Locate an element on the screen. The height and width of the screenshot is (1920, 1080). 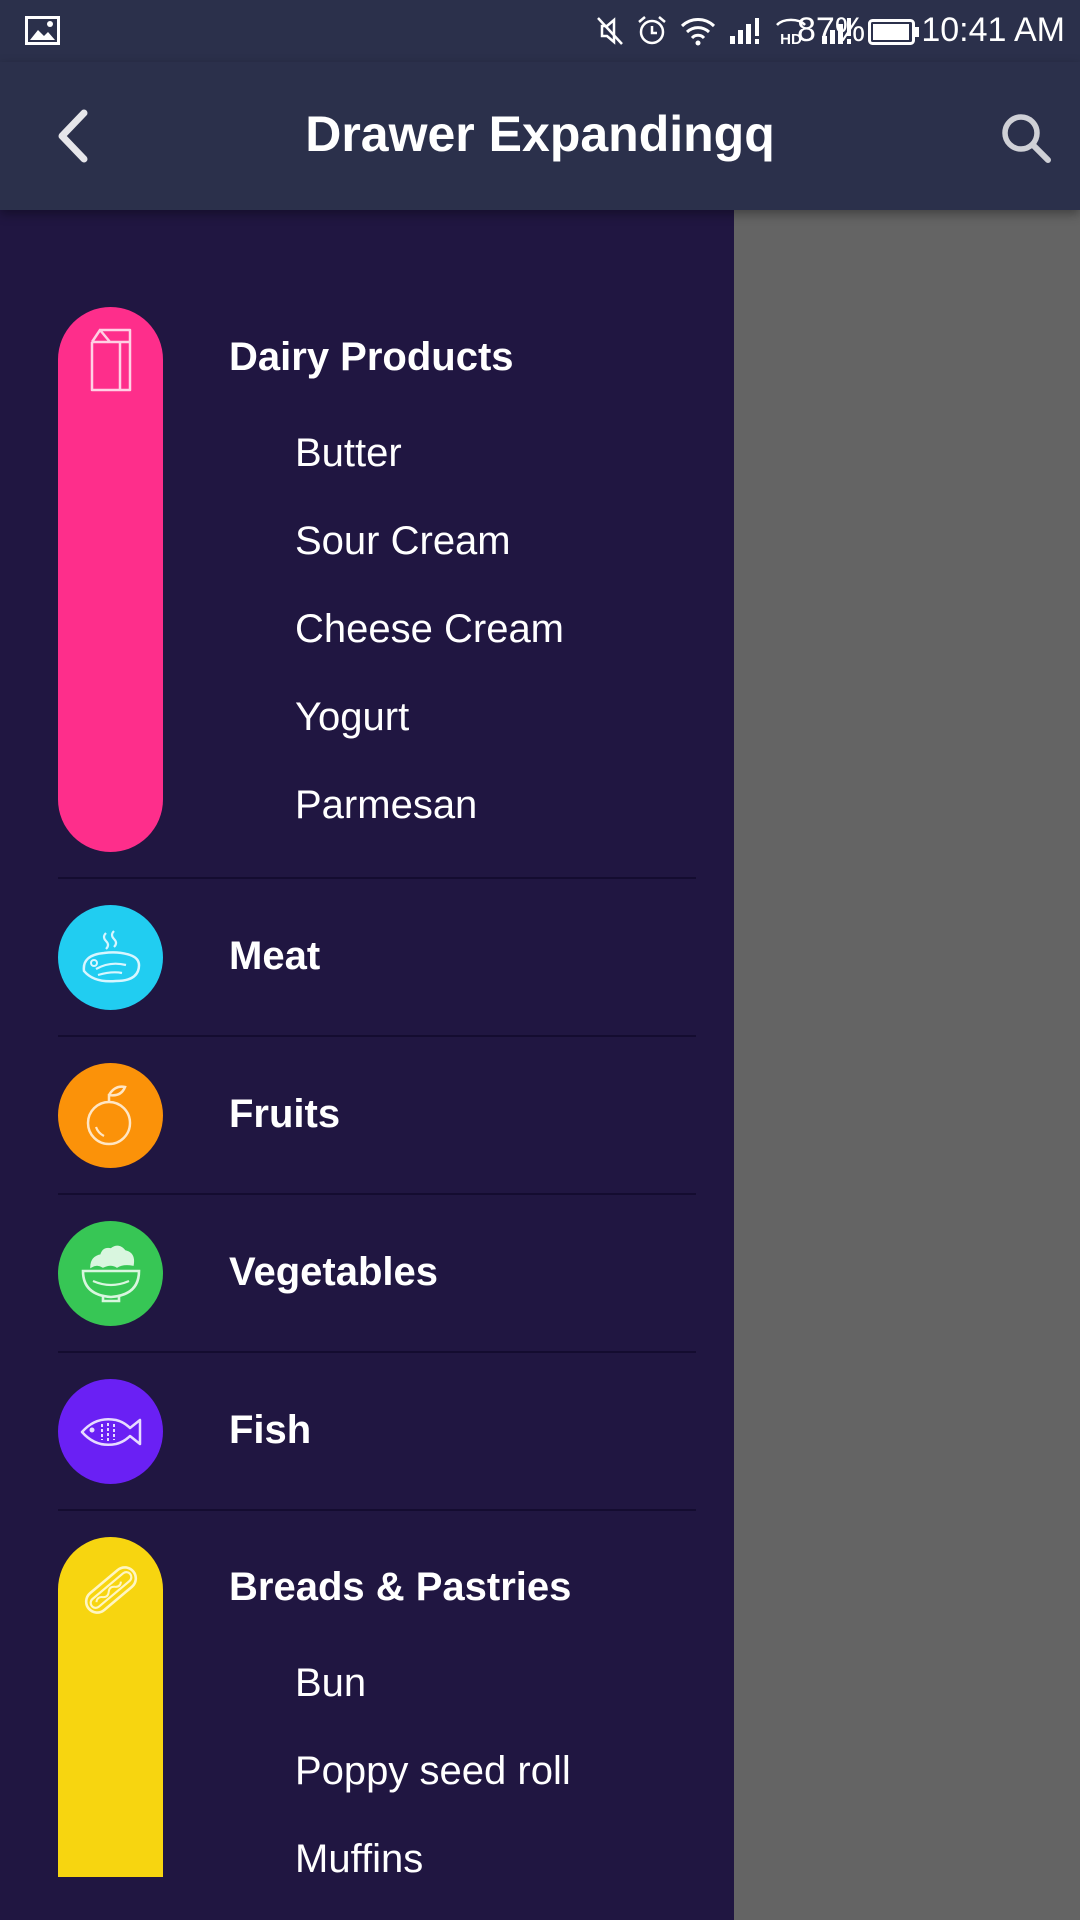
sub-item-cheese-cream: Cheese Cream is located at coordinates (429, 629).